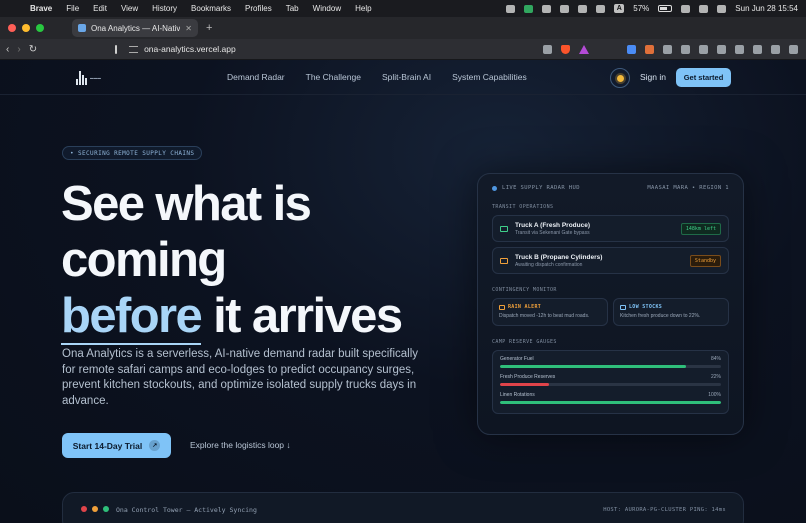  I want to click on tab-title: Ona Analytics — AI-Native De, so click(136, 28).